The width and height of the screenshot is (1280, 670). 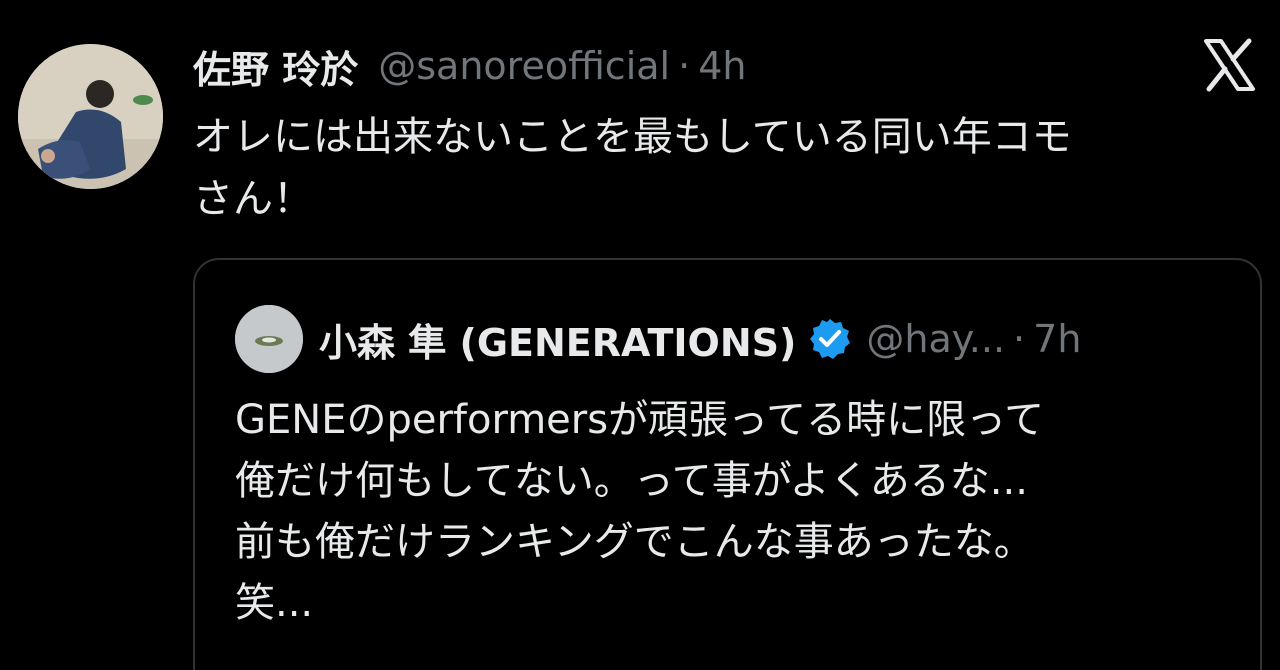 What do you see at coordinates (640, 420) in the screenshot?
I see `quote-text-line: GENEのperformersが頑張ってる時に限って` at bounding box center [640, 420].